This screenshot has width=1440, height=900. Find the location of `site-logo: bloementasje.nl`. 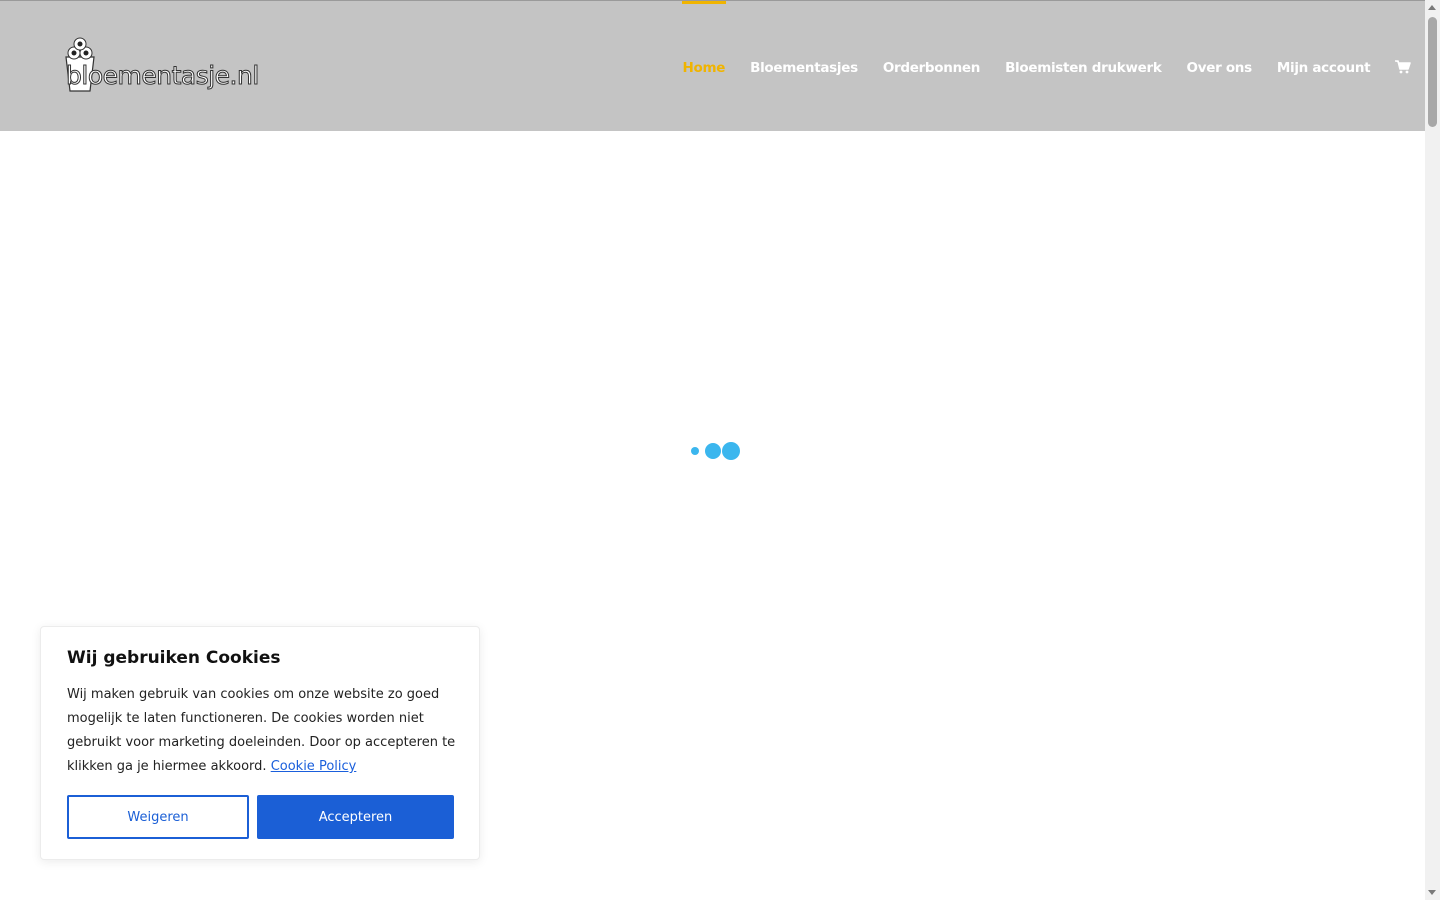

site-logo: bloementasje.nl is located at coordinates (160, 66).